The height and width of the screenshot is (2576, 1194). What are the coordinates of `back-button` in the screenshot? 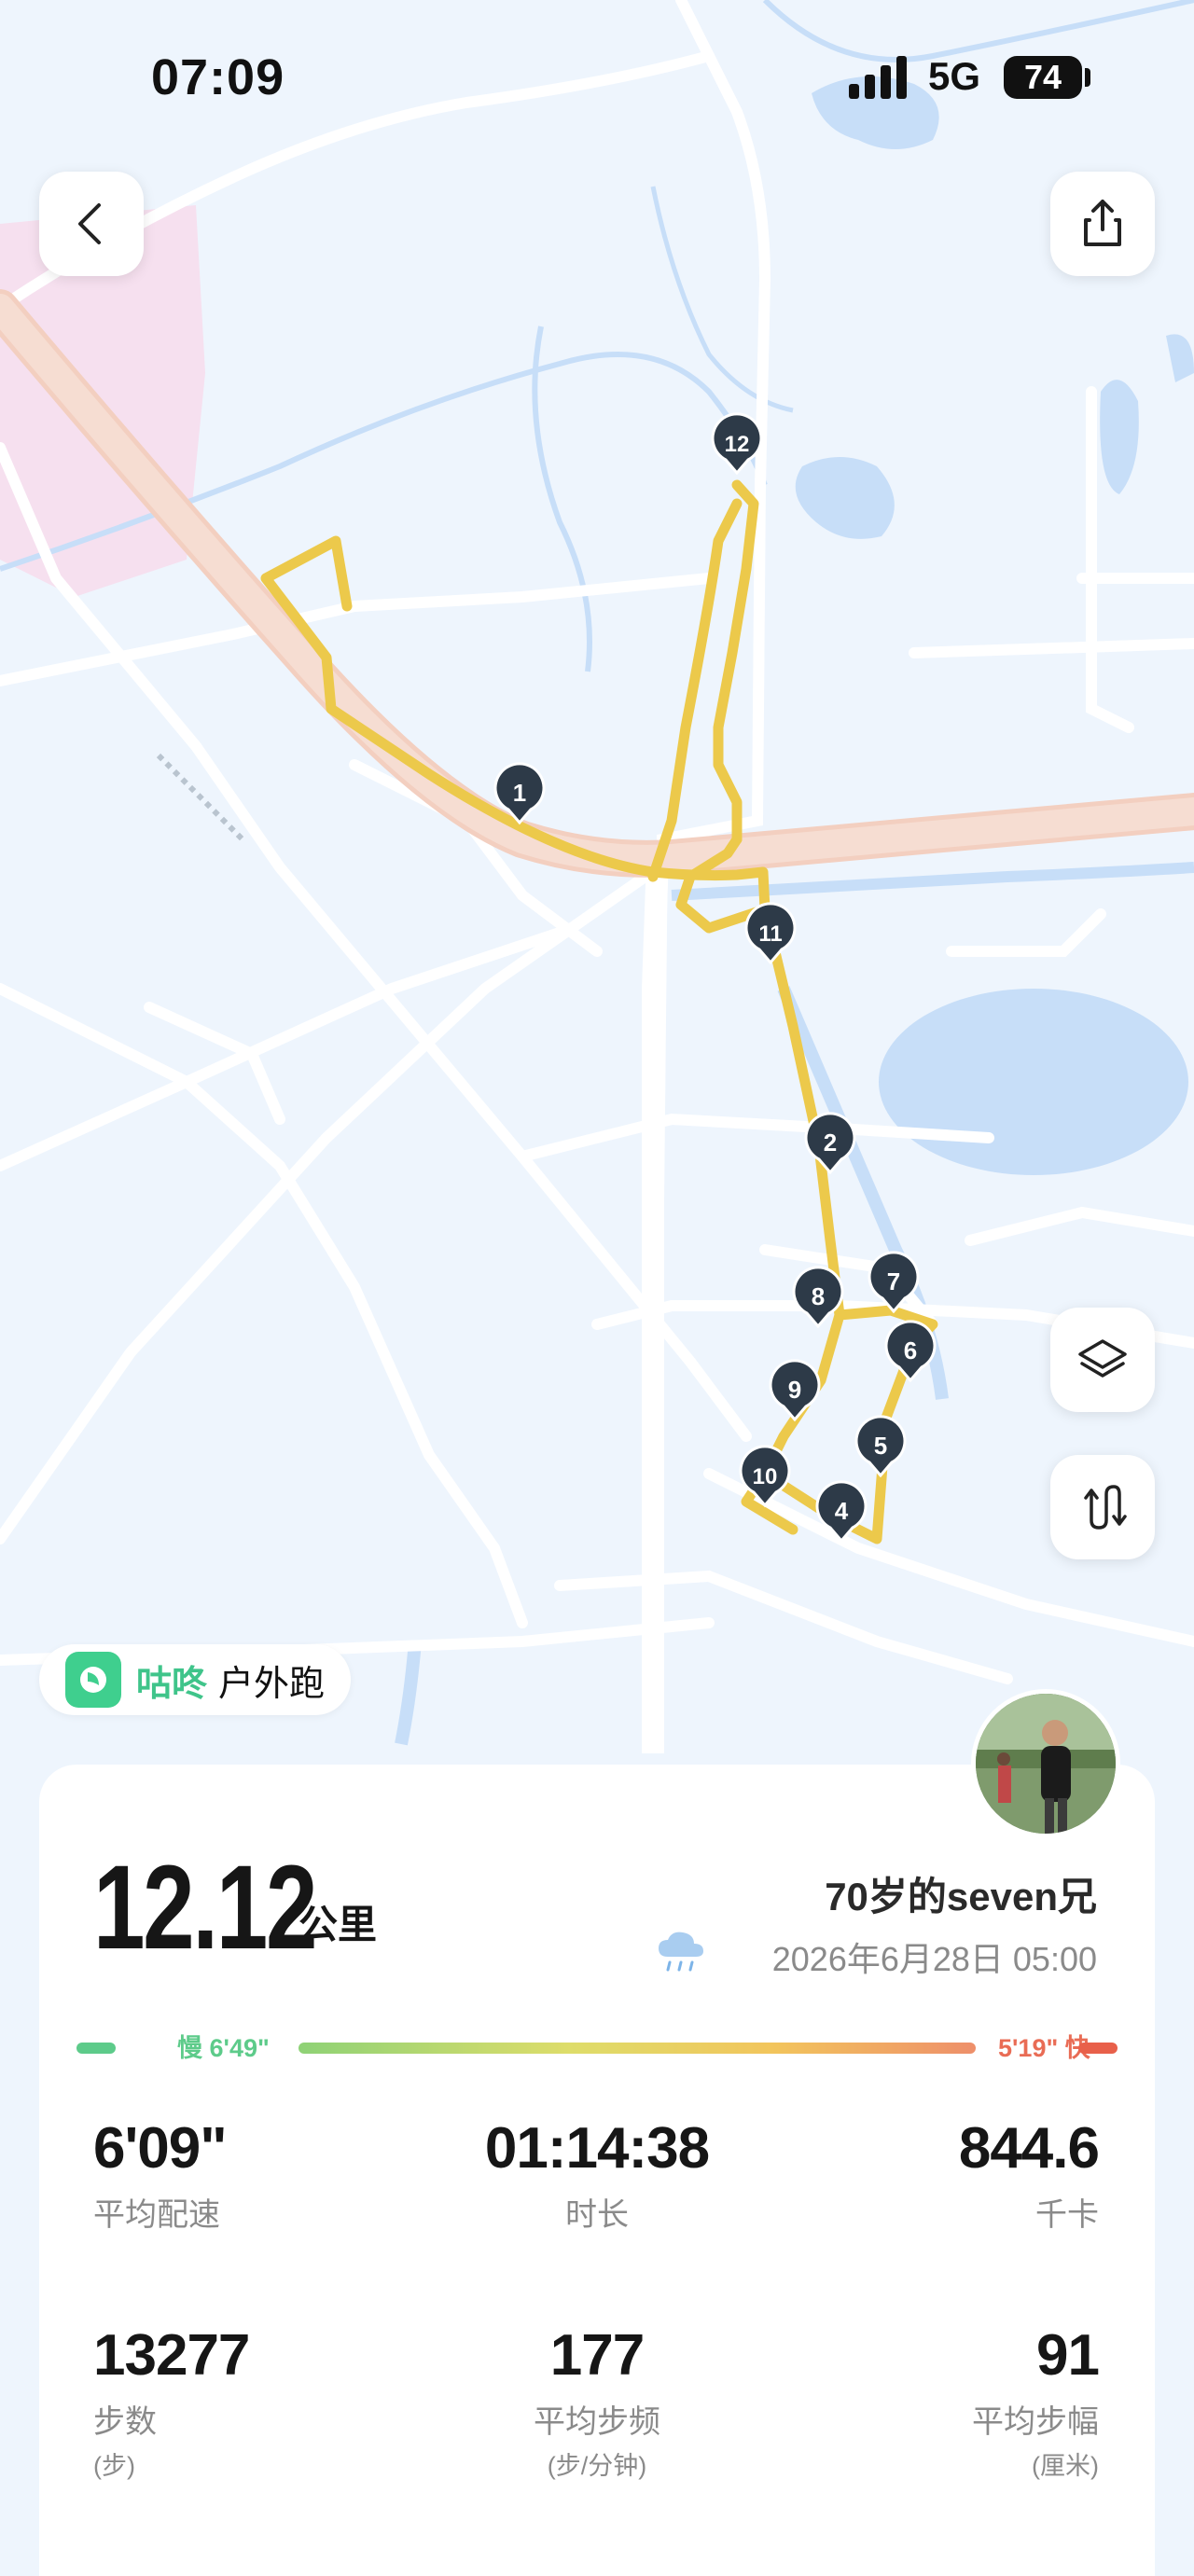 It's located at (91, 224).